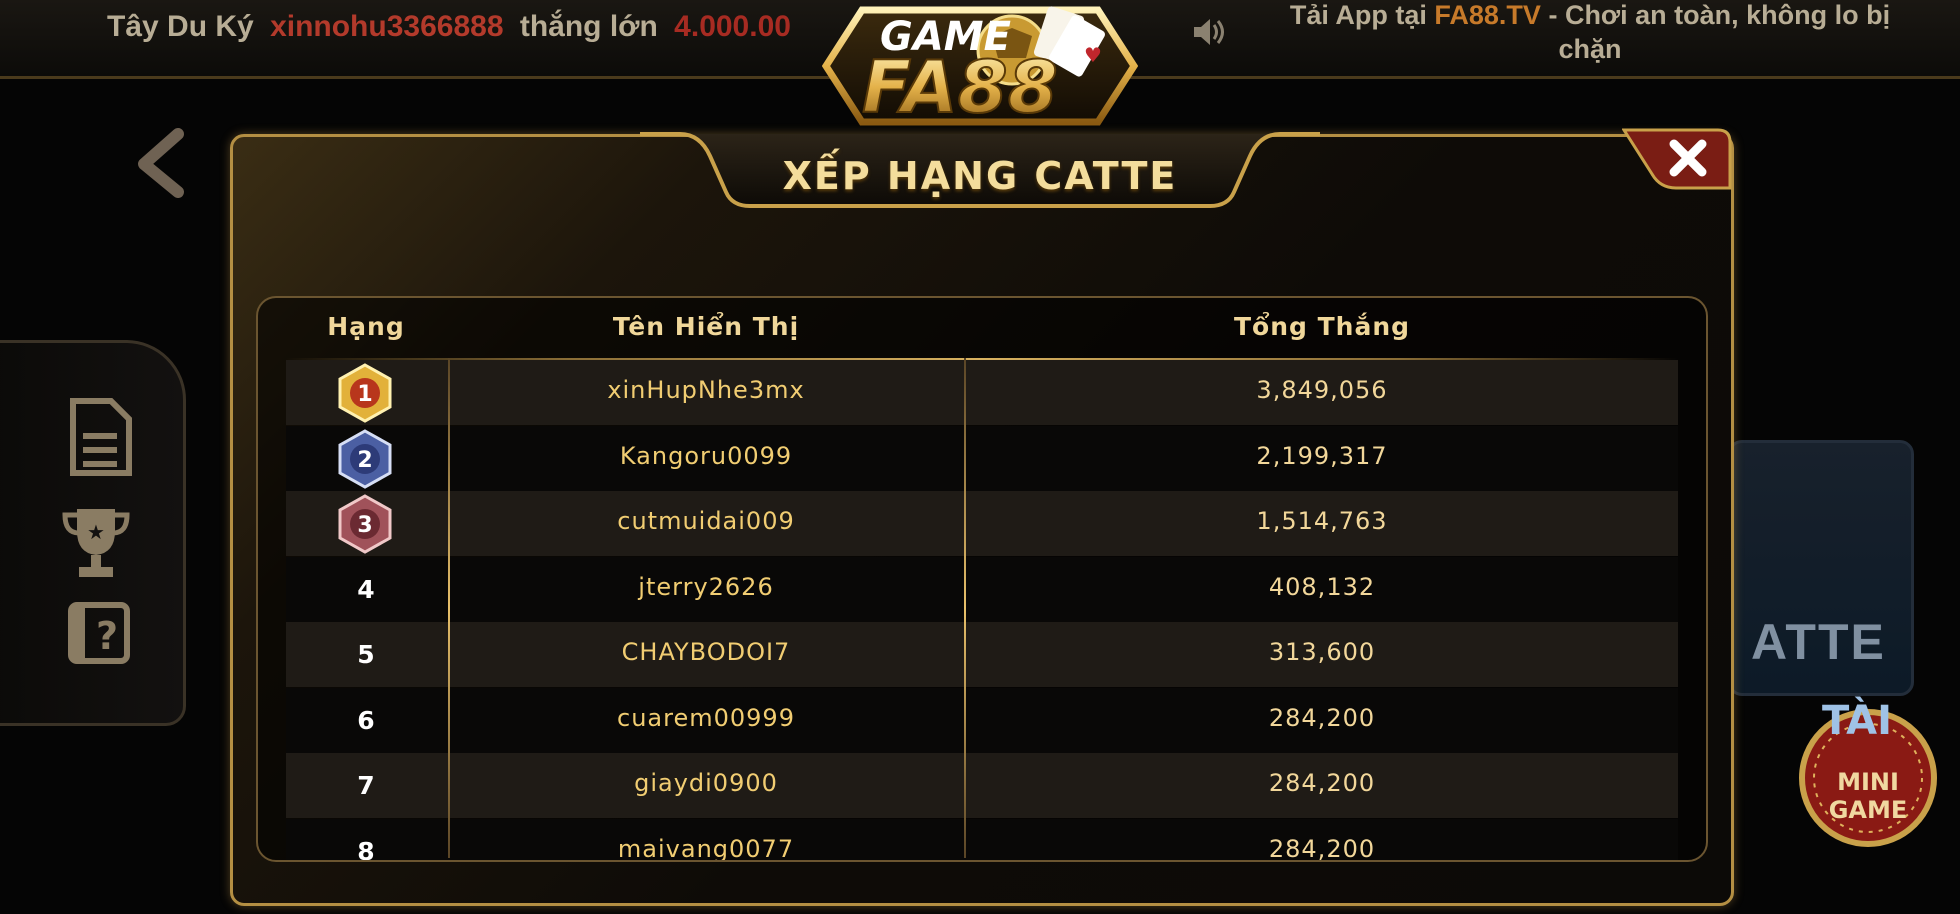 The height and width of the screenshot is (914, 1960). Describe the element at coordinates (706, 783) in the screenshot. I see `player-name: giaydi0900` at that location.